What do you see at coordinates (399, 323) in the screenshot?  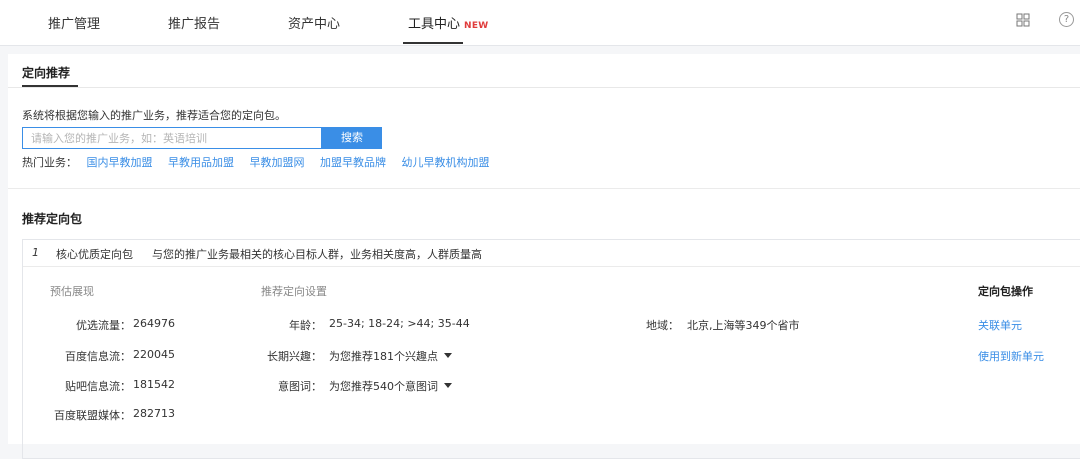 I see `age-value: 25-34; 18-24; >44; 35-44` at bounding box center [399, 323].